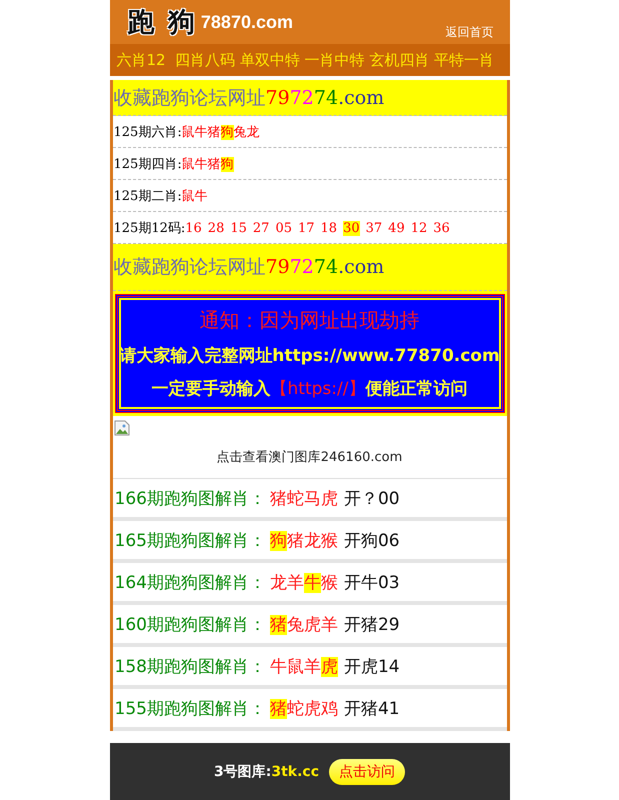 The width and height of the screenshot is (619, 800). Describe the element at coordinates (304, 499) in the screenshot. I see `zodiac-picks: 猪蛇马虎` at that location.